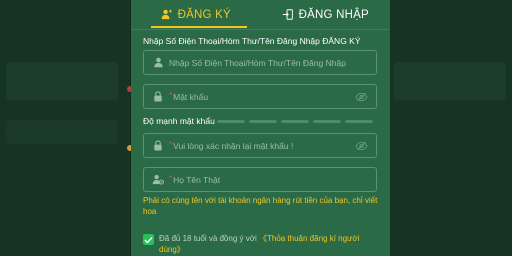 The height and width of the screenshot is (256, 512). What do you see at coordinates (274, 179) in the screenshot?
I see `realname-input` at bounding box center [274, 179].